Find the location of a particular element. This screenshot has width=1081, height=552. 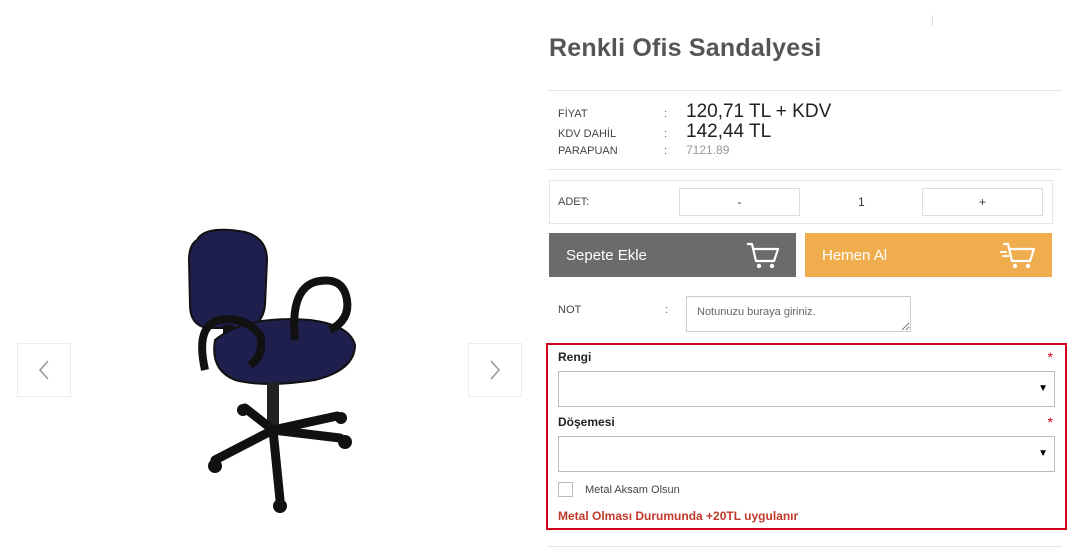

buy-now-button: Hemen Al is located at coordinates (928, 255).